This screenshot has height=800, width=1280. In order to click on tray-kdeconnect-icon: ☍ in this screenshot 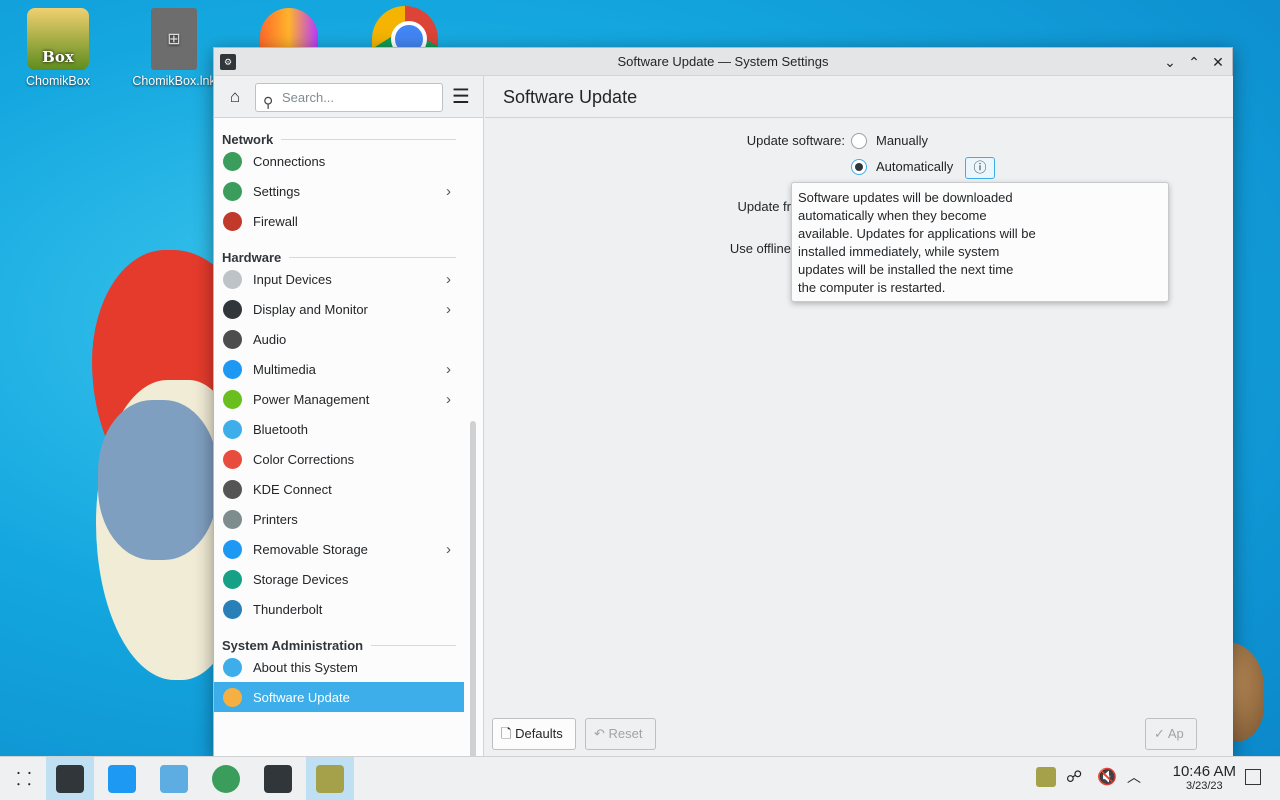, I will do `click(1074, 777)`.